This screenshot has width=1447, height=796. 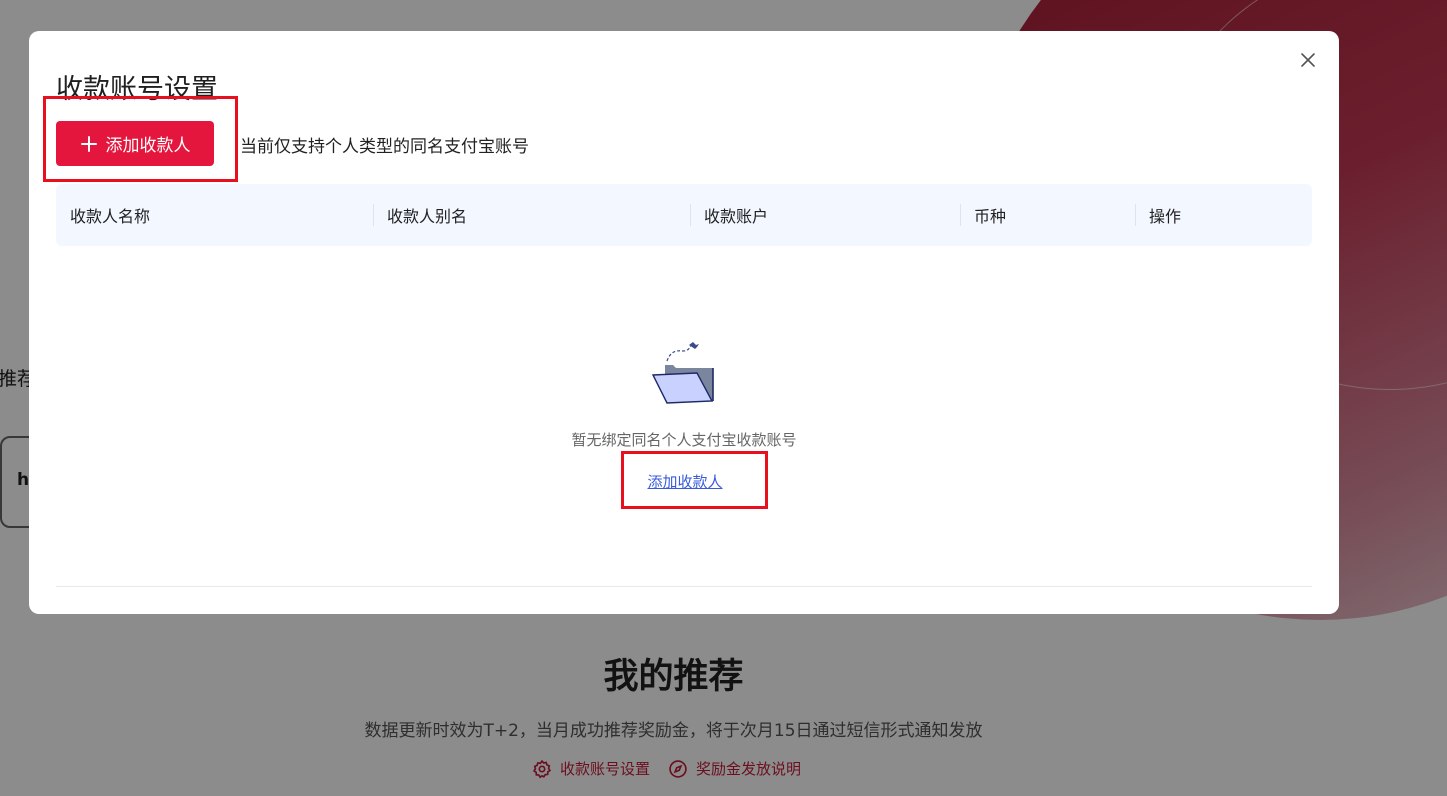 What do you see at coordinates (685, 481) in the screenshot?
I see `empty-state-add-payee-link: 添加收款人` at bounding box center [685, 481].